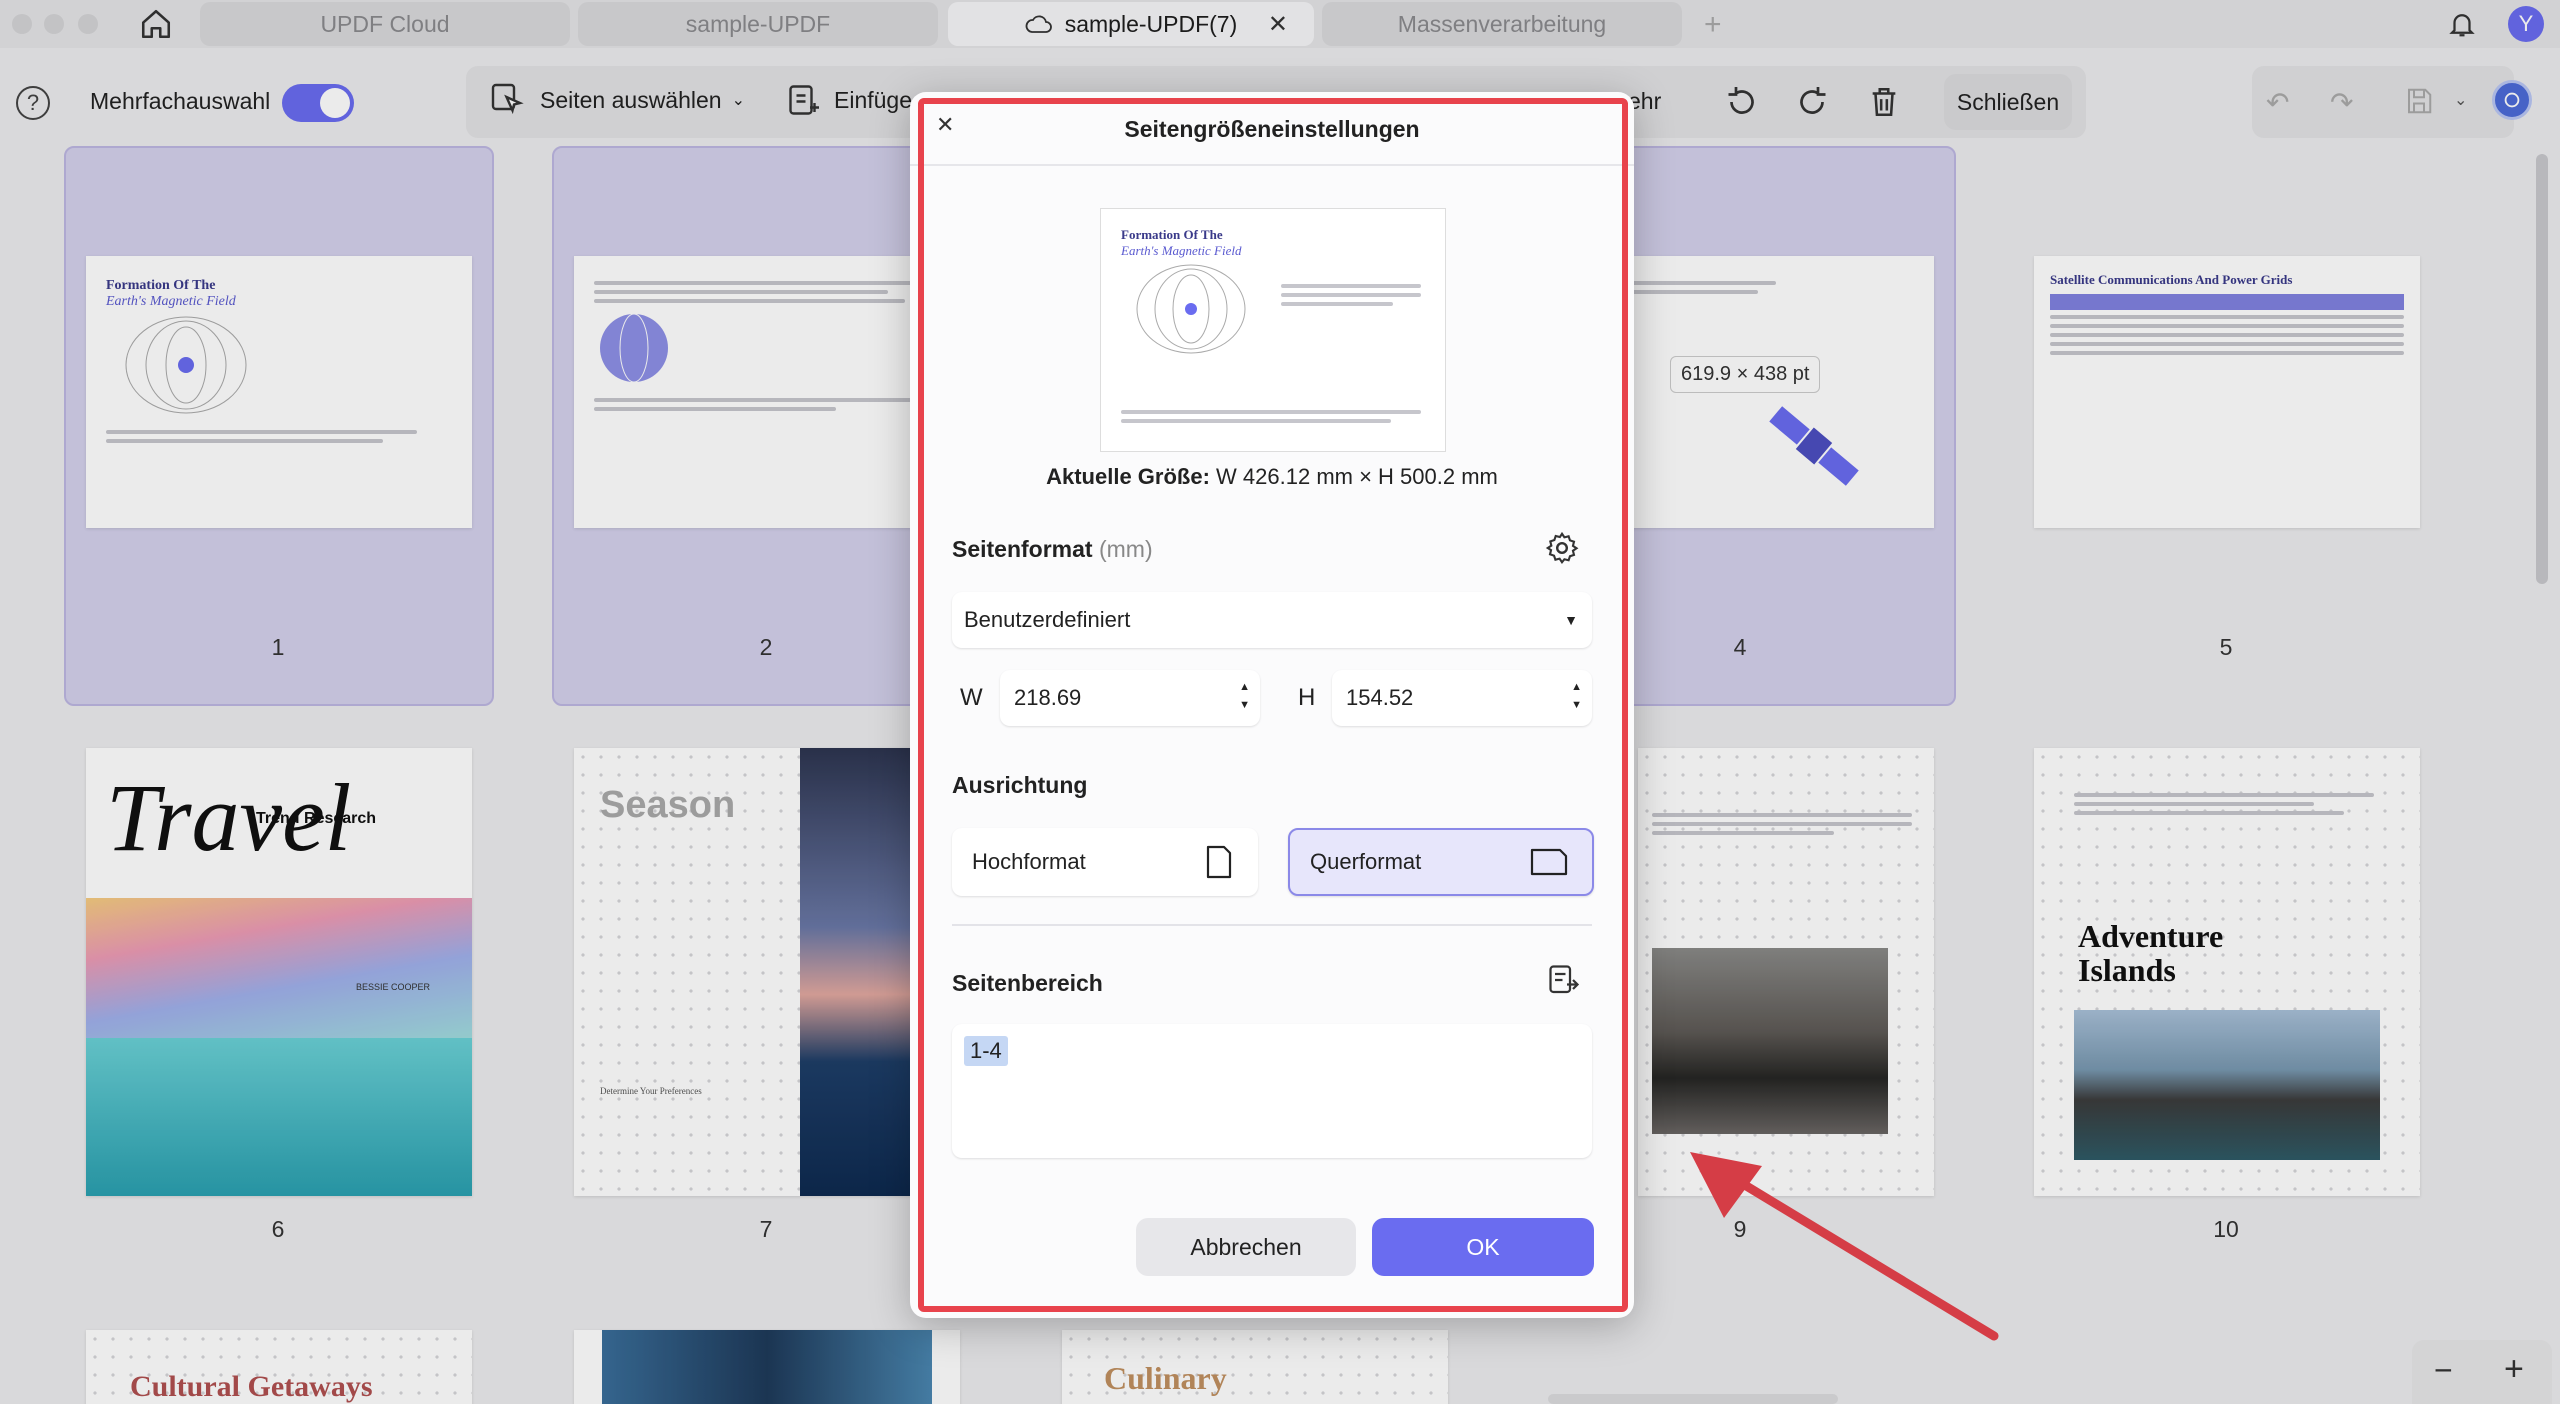  What do you see at coordinates (1029, 861) in the screenshot?
I see `portrait-label: Hochformat` at bounding box center [1029, 861].